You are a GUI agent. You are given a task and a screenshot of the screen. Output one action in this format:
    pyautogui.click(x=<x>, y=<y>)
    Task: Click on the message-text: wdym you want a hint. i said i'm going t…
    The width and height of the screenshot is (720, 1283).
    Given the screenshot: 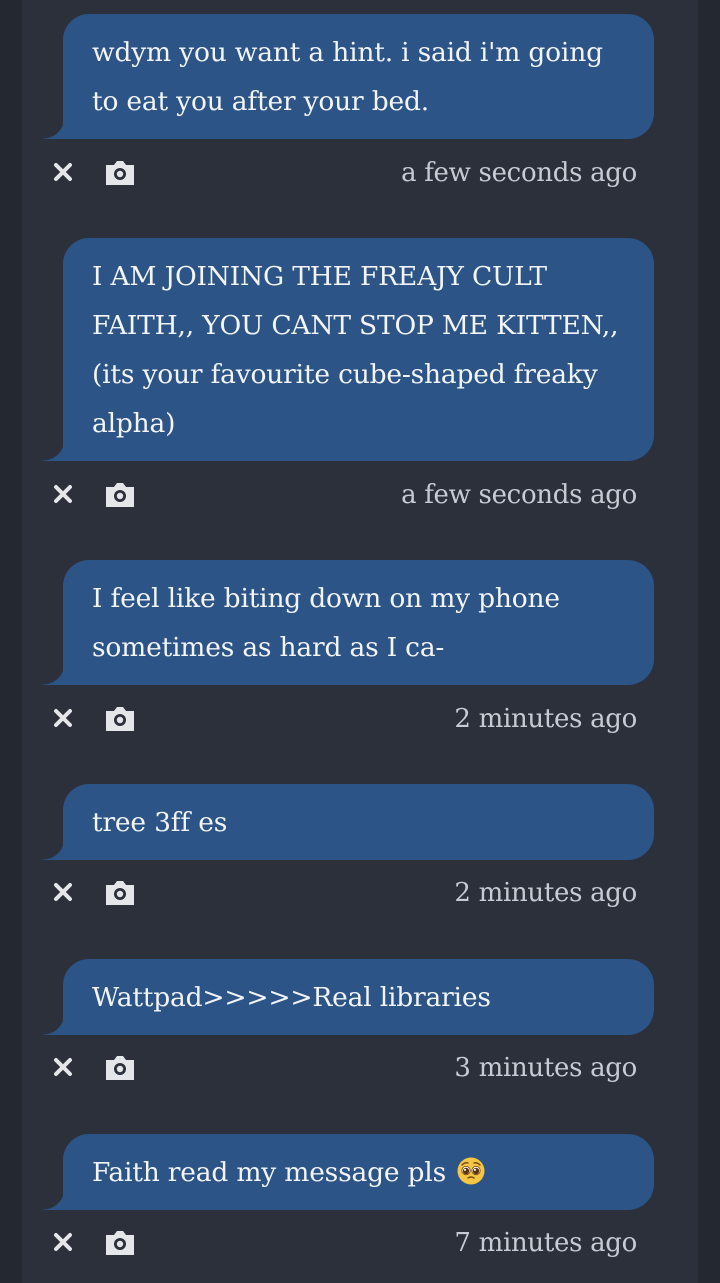 What is the action you would take?
    pyautogui.click(x=347, y=77)
    